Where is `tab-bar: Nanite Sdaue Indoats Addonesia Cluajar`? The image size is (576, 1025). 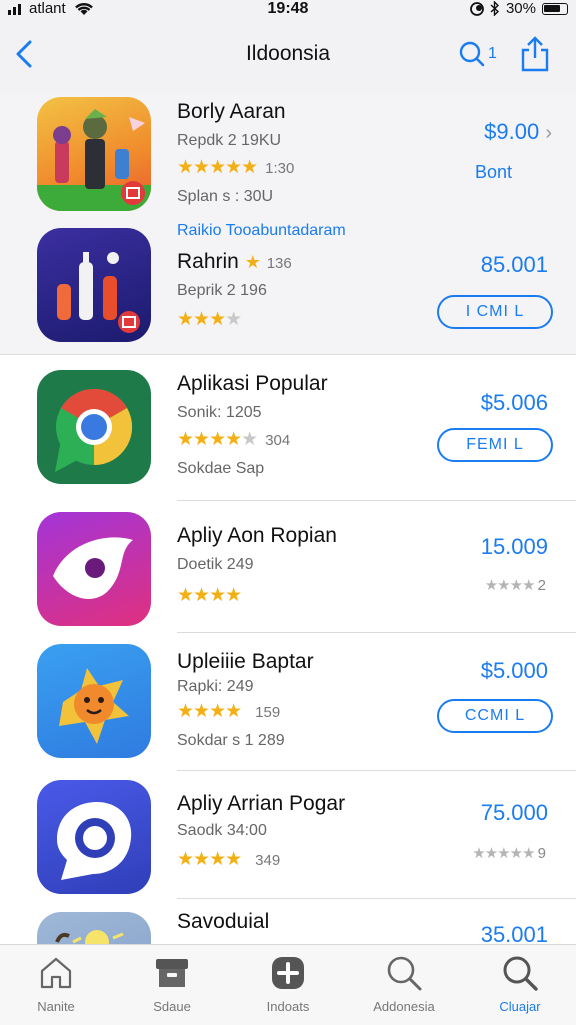 tab-bar: Nanite Sdaue Indoats Addonesia Cluajar is located at coordinates (288, 984).